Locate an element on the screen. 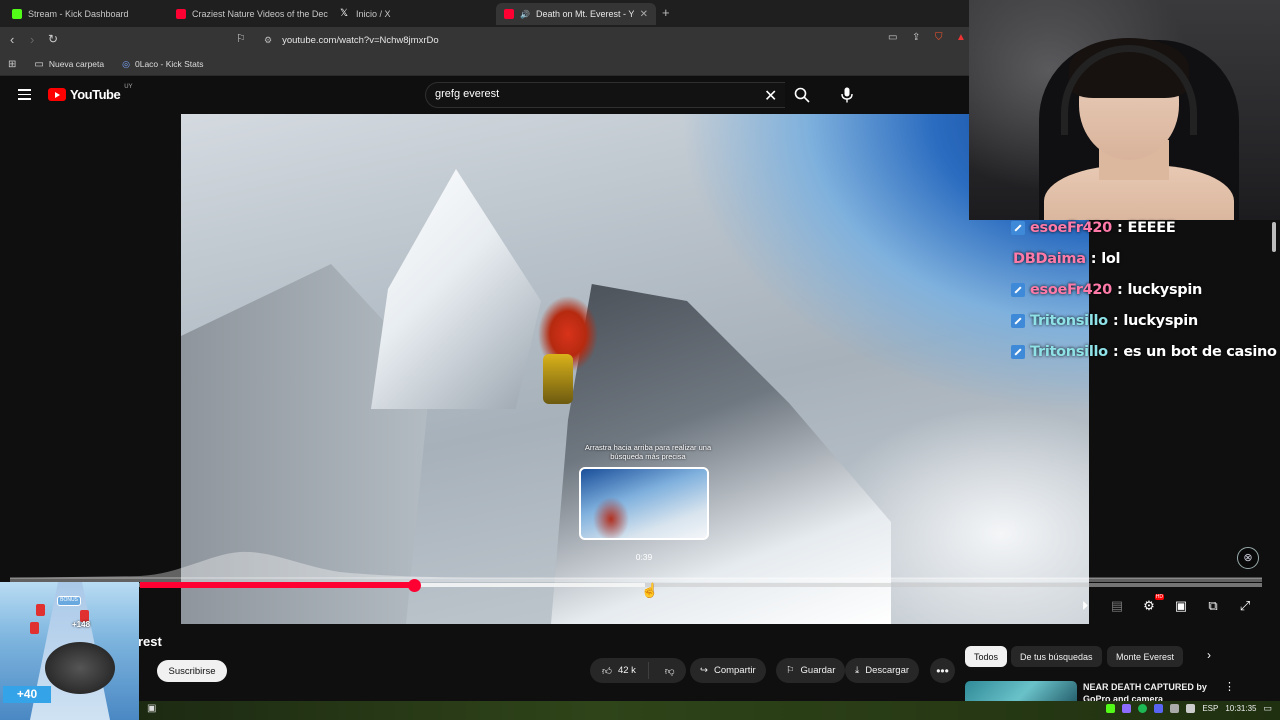 The image size is (1280, 720). bookmark-kick-stats: ◎ 0Laco - Kick Stats is located at coordinates (162, 64).